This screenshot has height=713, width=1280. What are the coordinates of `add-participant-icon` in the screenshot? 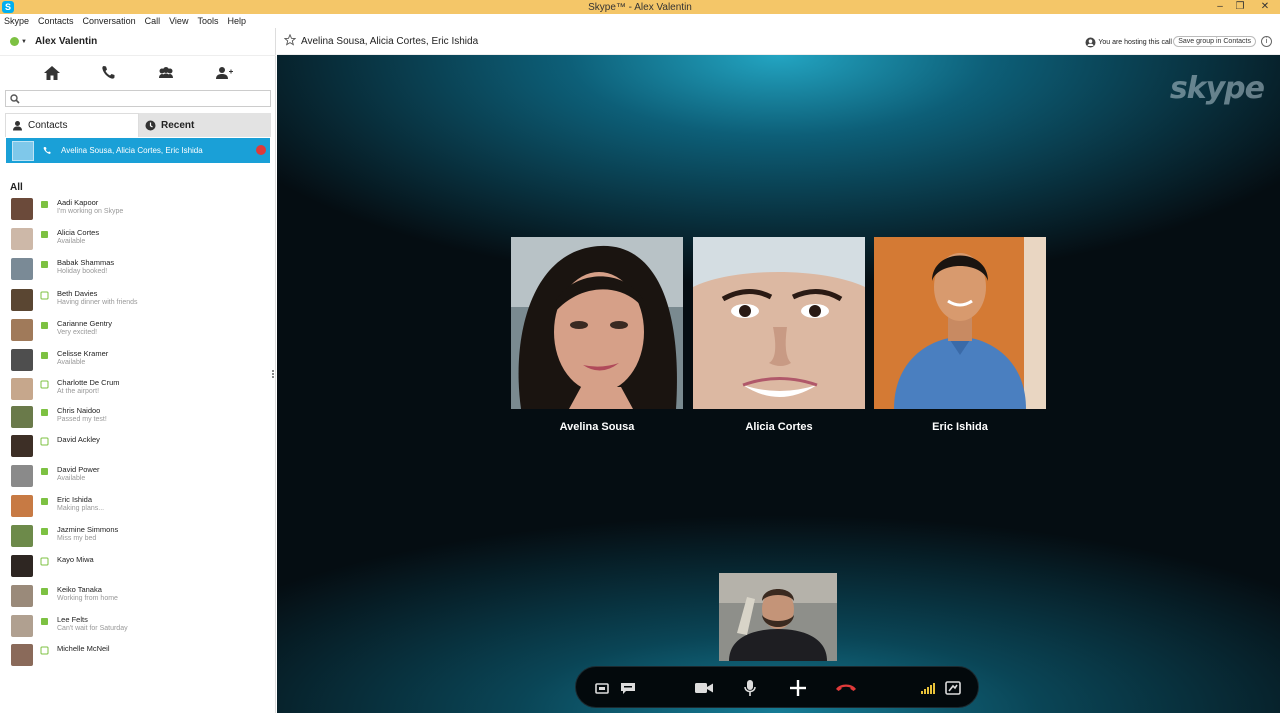 It's located at (798, 688).